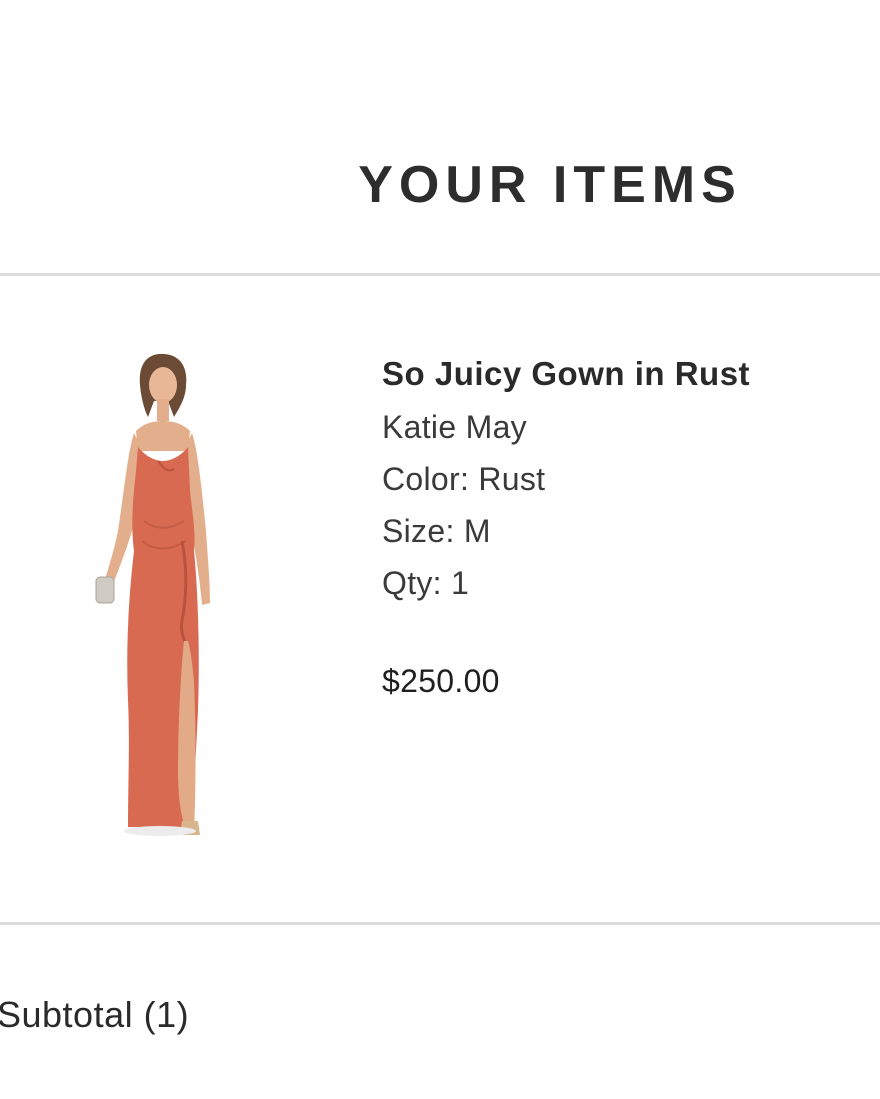 This screenshot has height=1099, width=880. What do you see at coordinates (95, 1014) in the screenshot?
I see `subtotal-label: Subtotal (1)` at bounding box center [95, 1014].